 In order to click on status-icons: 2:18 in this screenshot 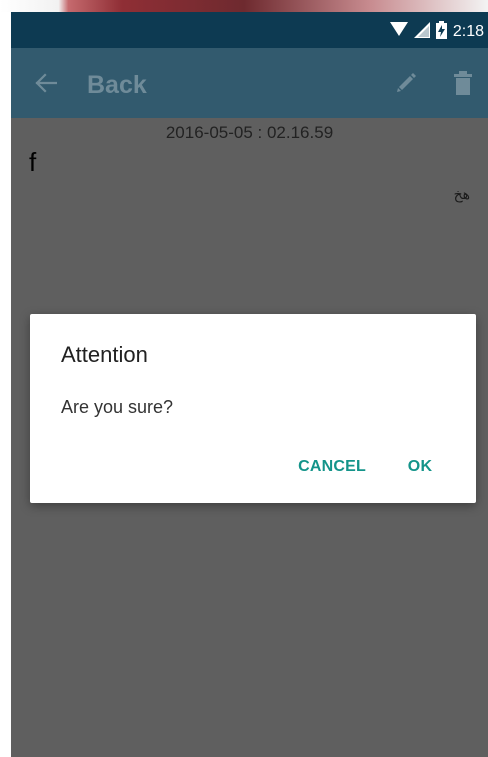, I will do `click(436, 32)`.